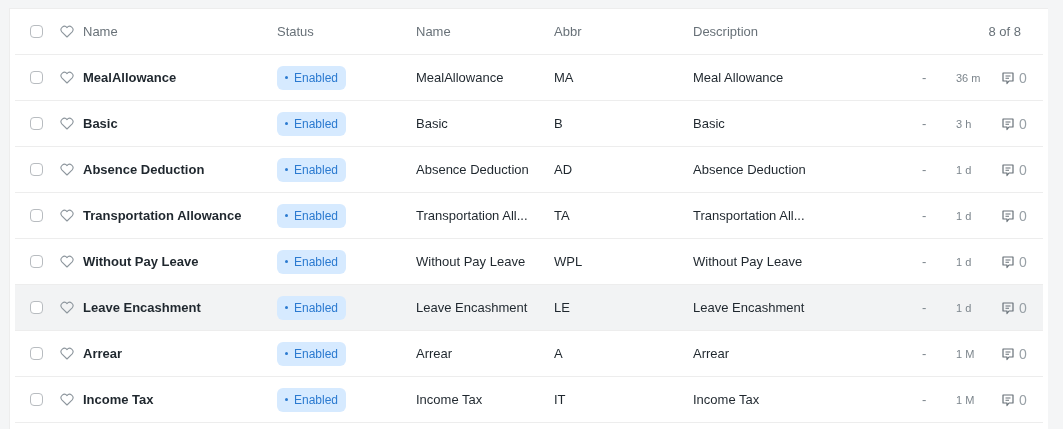 The width and height of the screenshot is (1063, 429). Describe the element at coordinates (296, 31) in the screenshot. I see `column-header: Status` at that location.